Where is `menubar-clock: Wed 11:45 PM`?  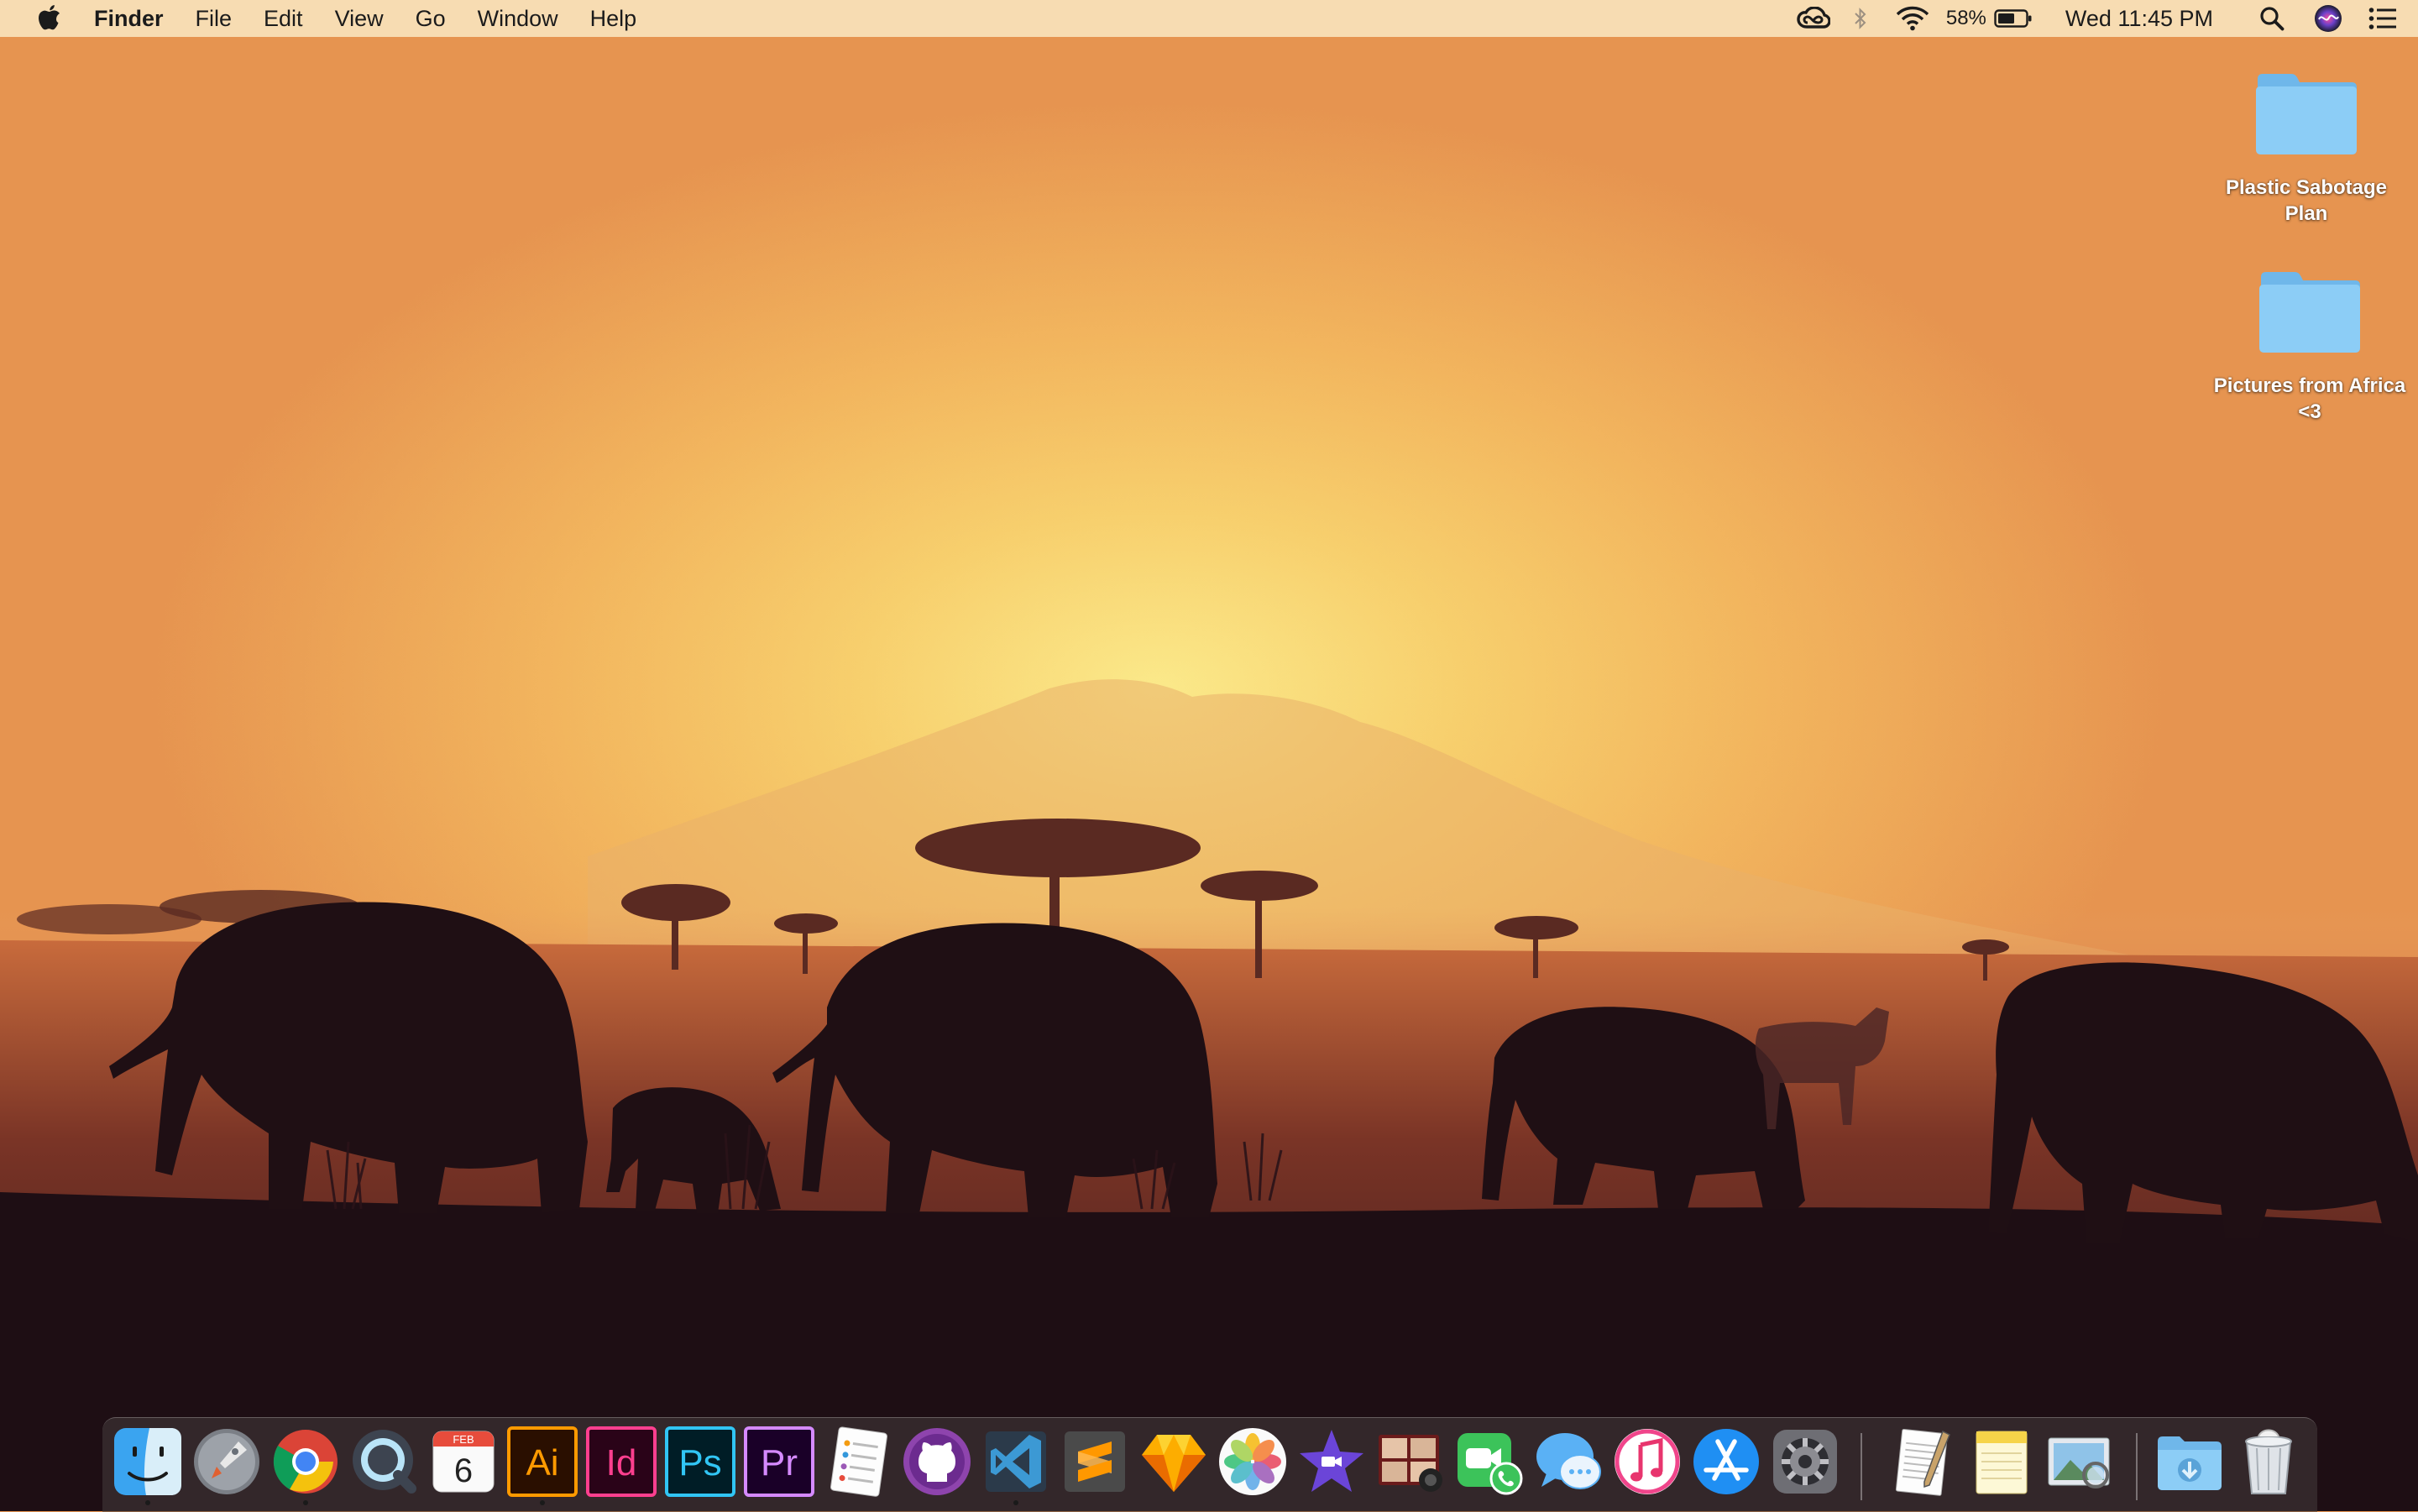 menubar-clock: Wed 11:45 PM is located at coordinates (2139, 18).